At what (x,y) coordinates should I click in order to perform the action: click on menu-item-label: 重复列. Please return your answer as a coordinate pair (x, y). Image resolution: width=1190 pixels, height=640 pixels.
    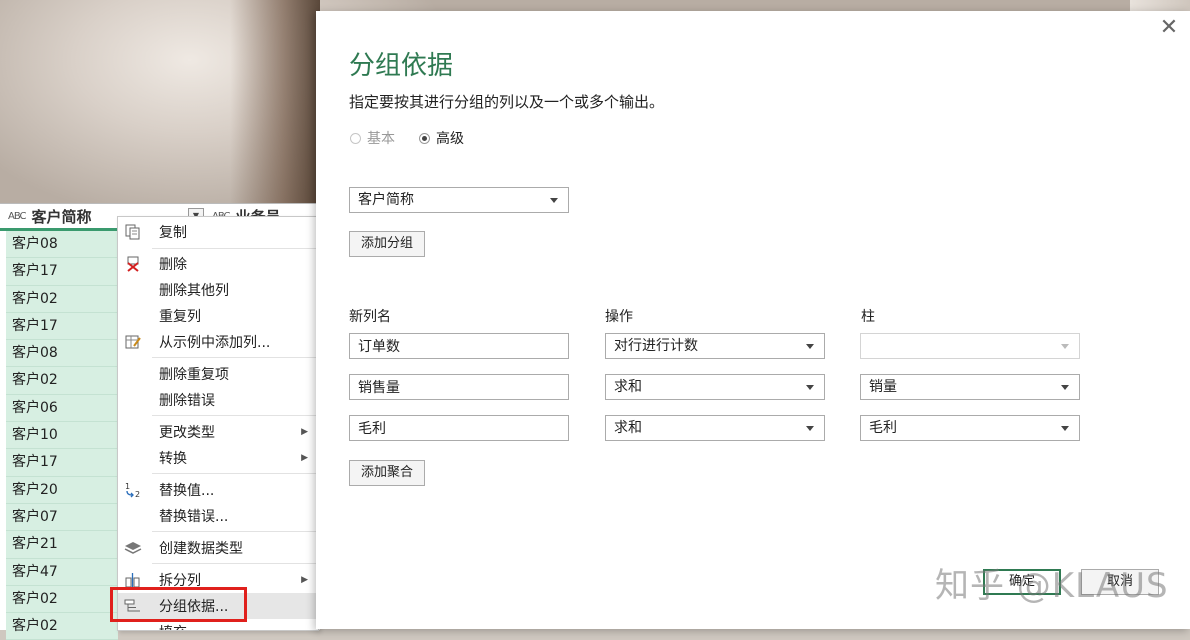
    Looking at the image, I should click on (180, 317).